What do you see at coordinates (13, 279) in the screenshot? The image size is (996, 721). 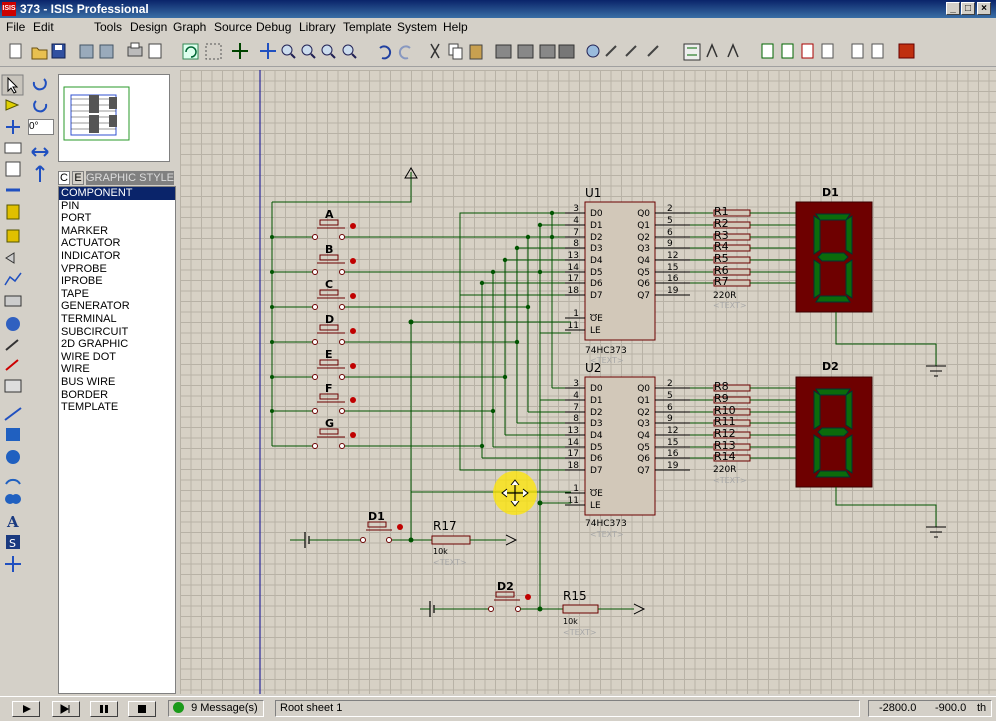 I see `graph-icon` at bounding box center [13, 279].